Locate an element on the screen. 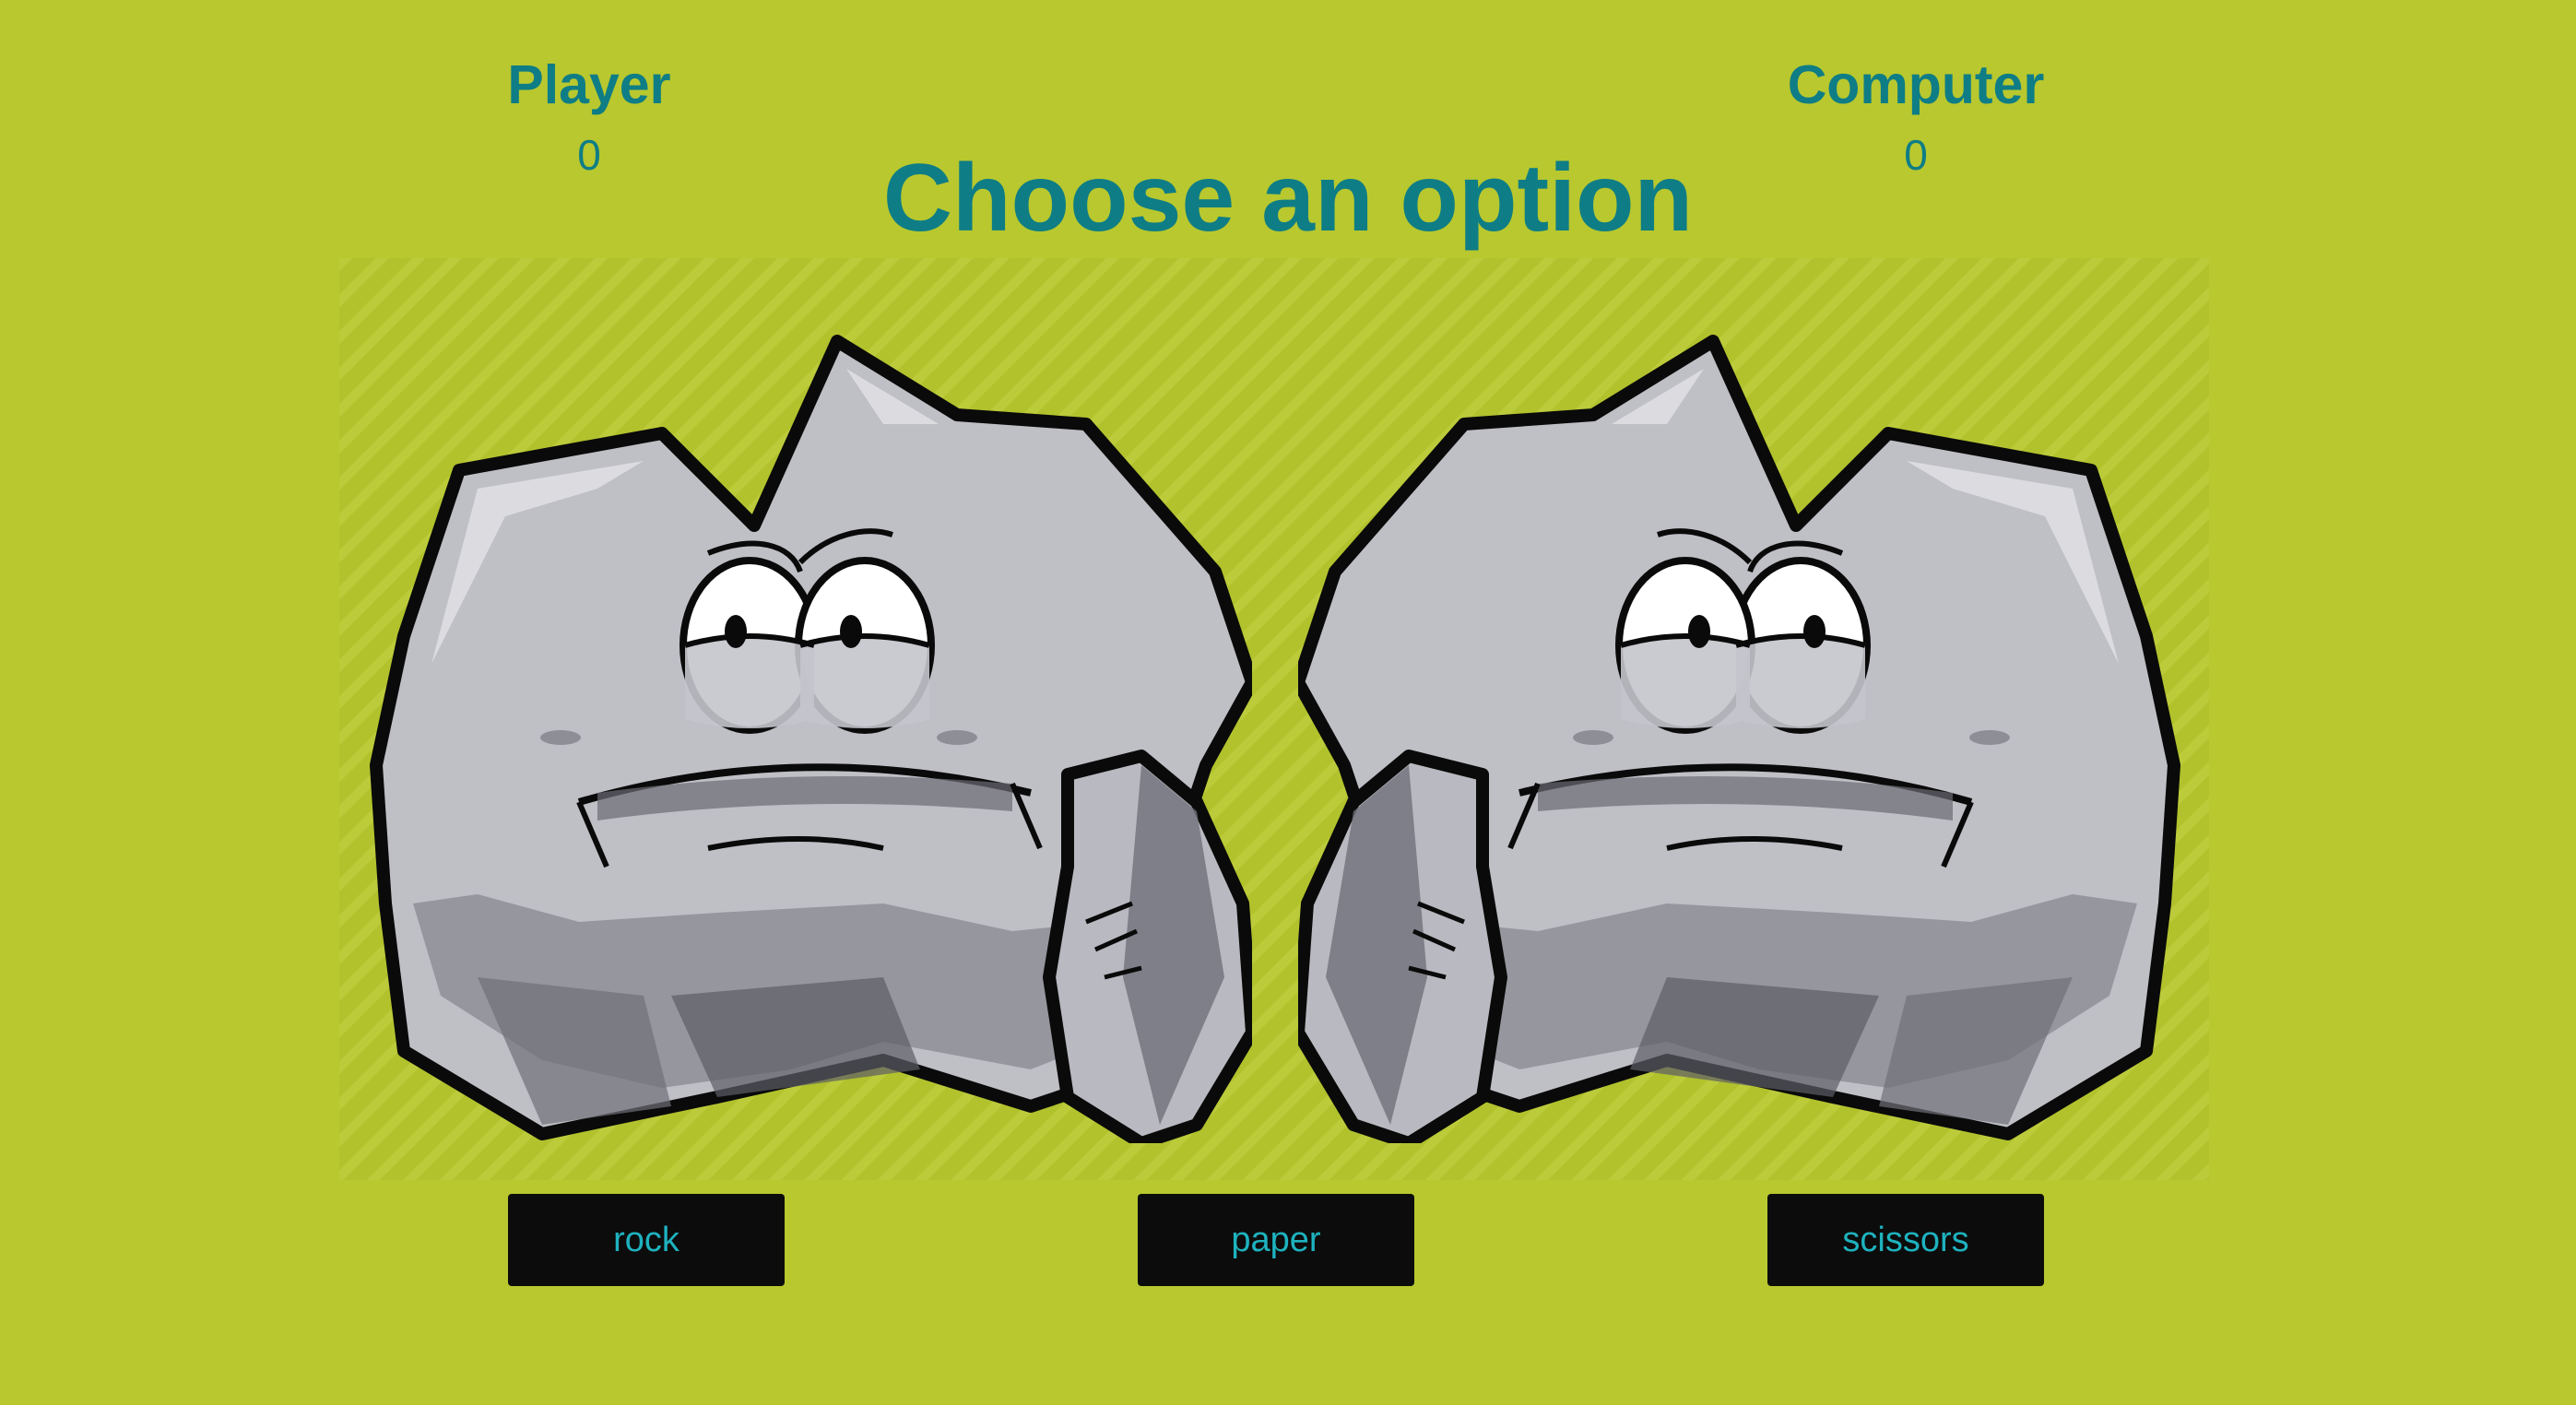 Image resolution: width=2576 pixels, height=1405 pixels. computer-label: Computer is located at coordinates (1916, 84).